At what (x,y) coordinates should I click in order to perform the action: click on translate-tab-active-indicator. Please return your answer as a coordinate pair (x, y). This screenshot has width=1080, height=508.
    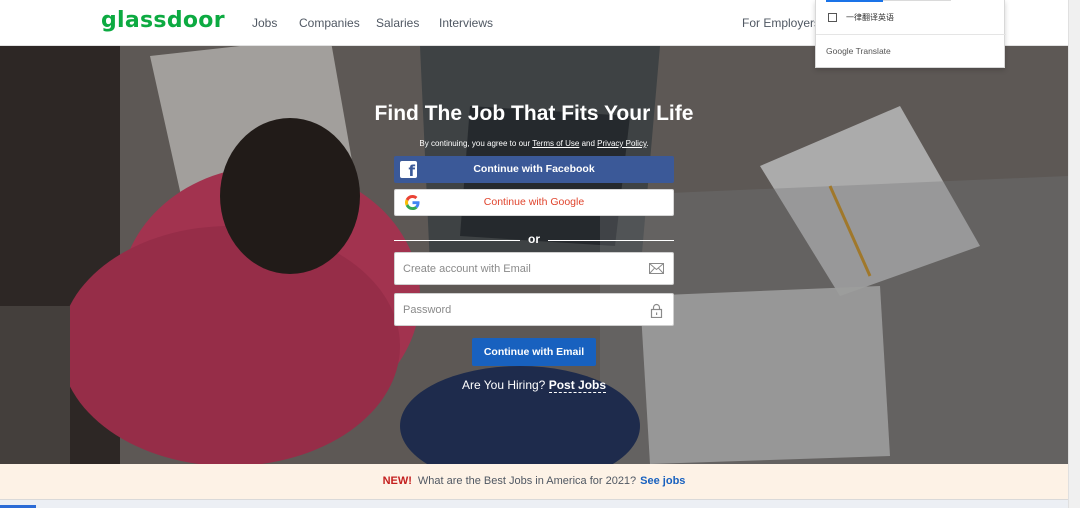
    Looking at the image, I should click on (854, 1).